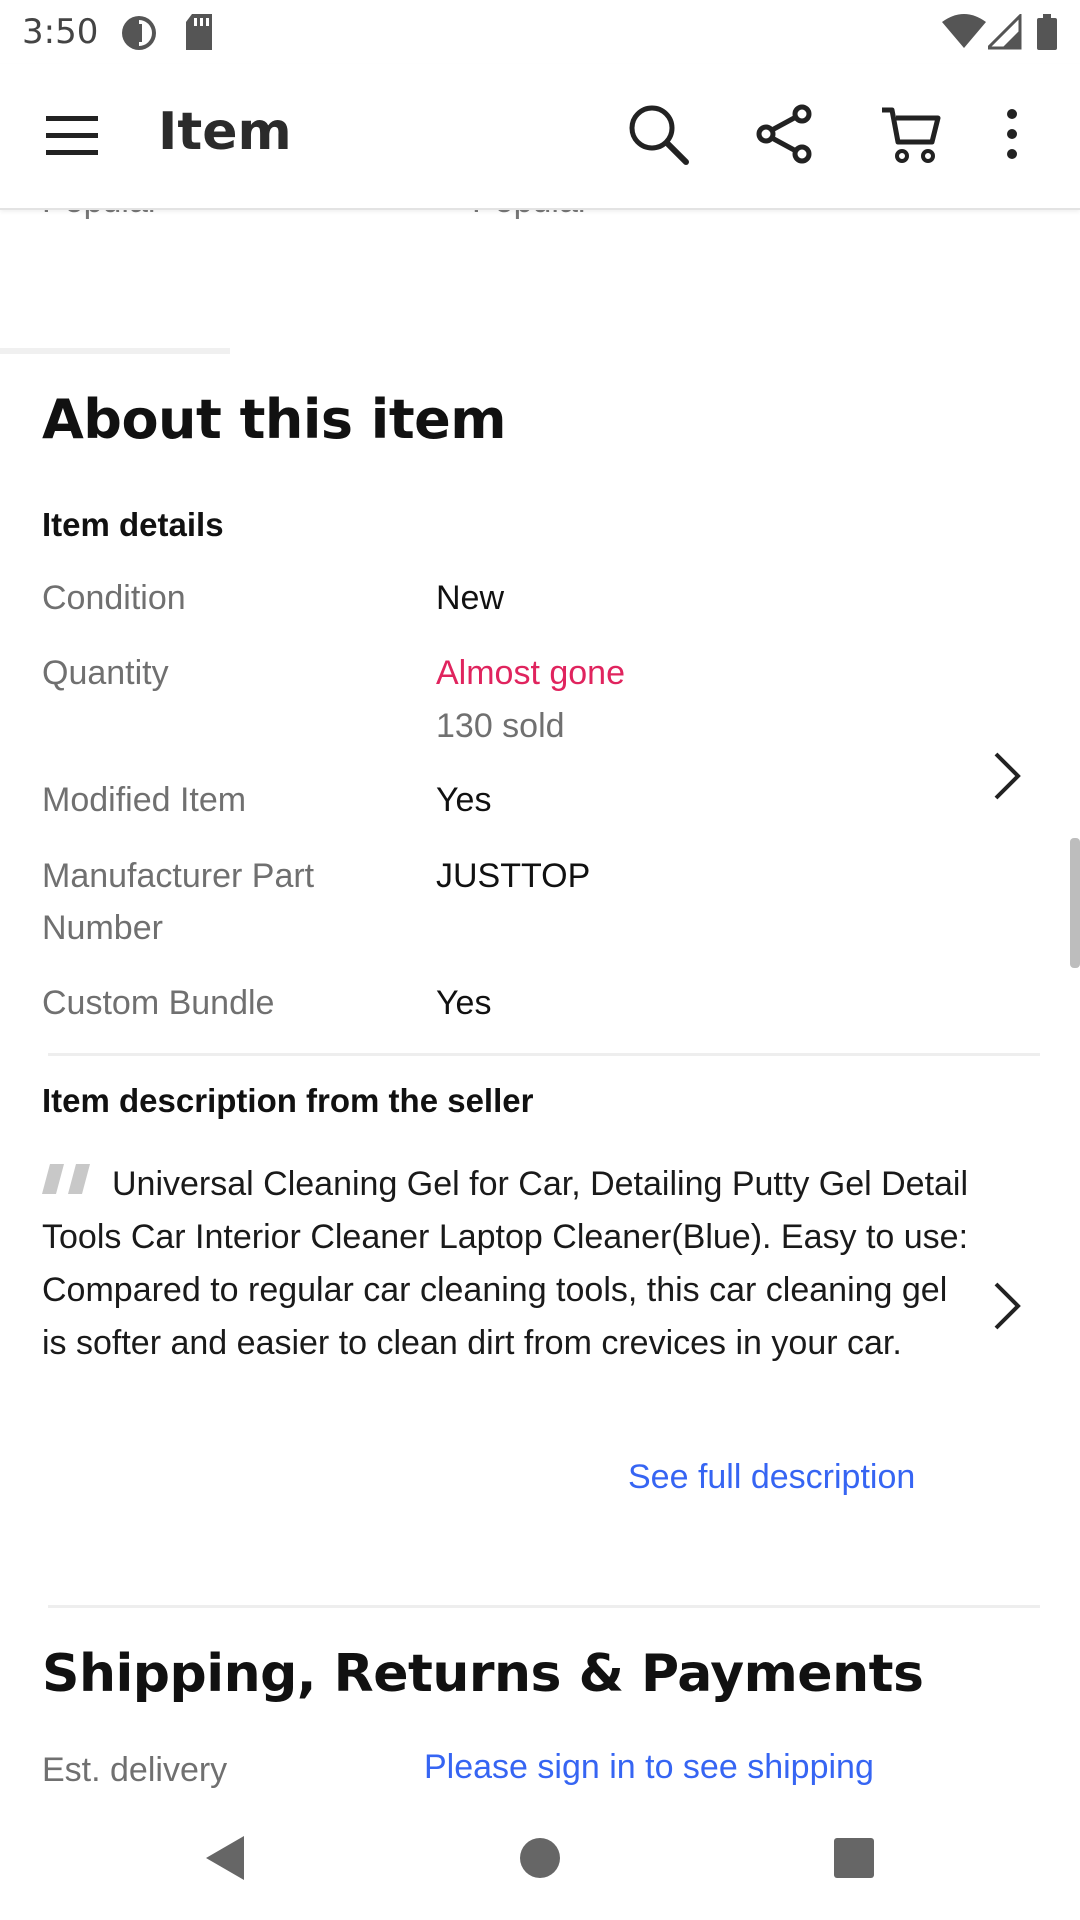 The width and height of the screenshot is (1080, 1920). Describe the element at coordinates (649, 1767) in the screenshot. I see `sign-in-shipping-link: Please sign in to see shipping` at that location.